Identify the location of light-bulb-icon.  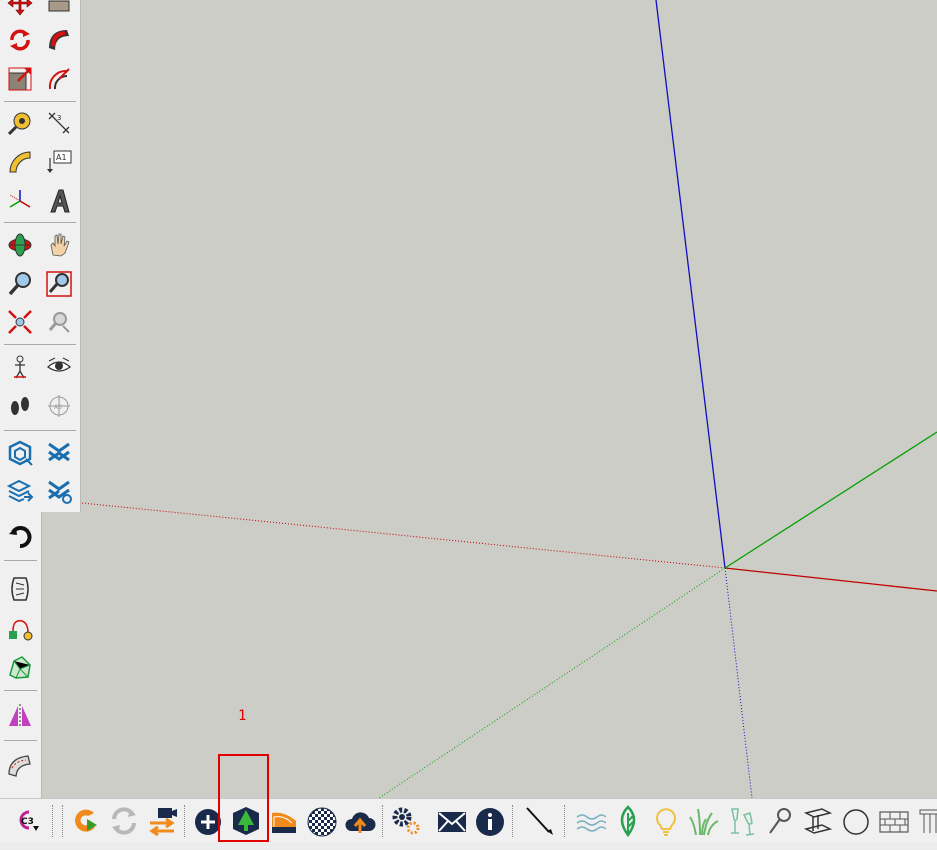
(666, 821).